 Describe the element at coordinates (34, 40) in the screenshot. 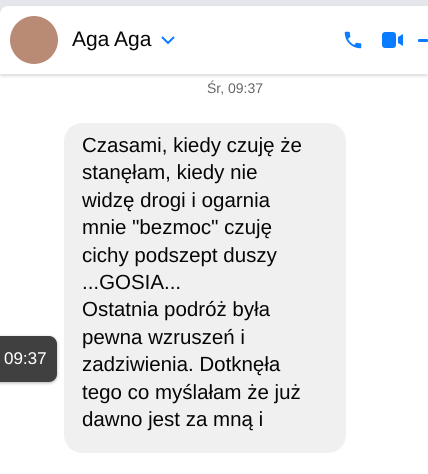

I see `avatar` at that location.